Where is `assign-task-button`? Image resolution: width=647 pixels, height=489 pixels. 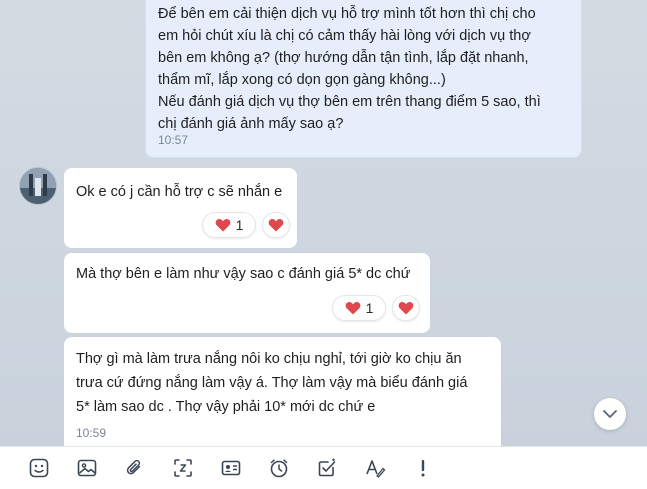
assign-task-button is located at coordinates (327, 468).